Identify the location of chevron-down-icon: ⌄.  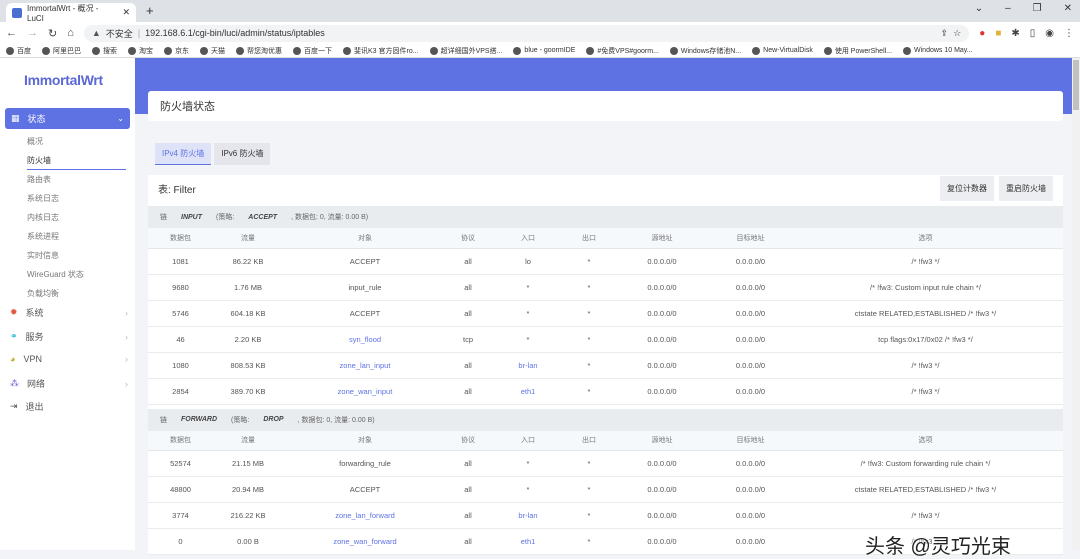
(120, 118).